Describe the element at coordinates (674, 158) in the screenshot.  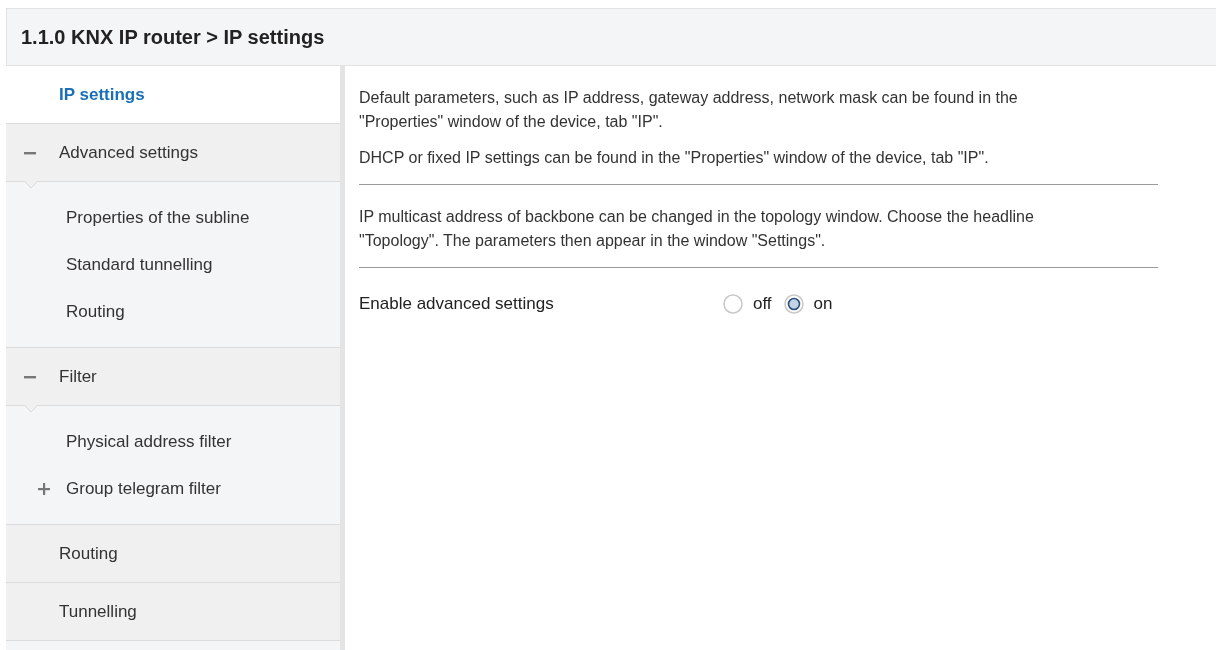
I see `info-text: DHCP or fixed IP settings can be found in the "Properties" window of the device, tab "IP".` at that location.